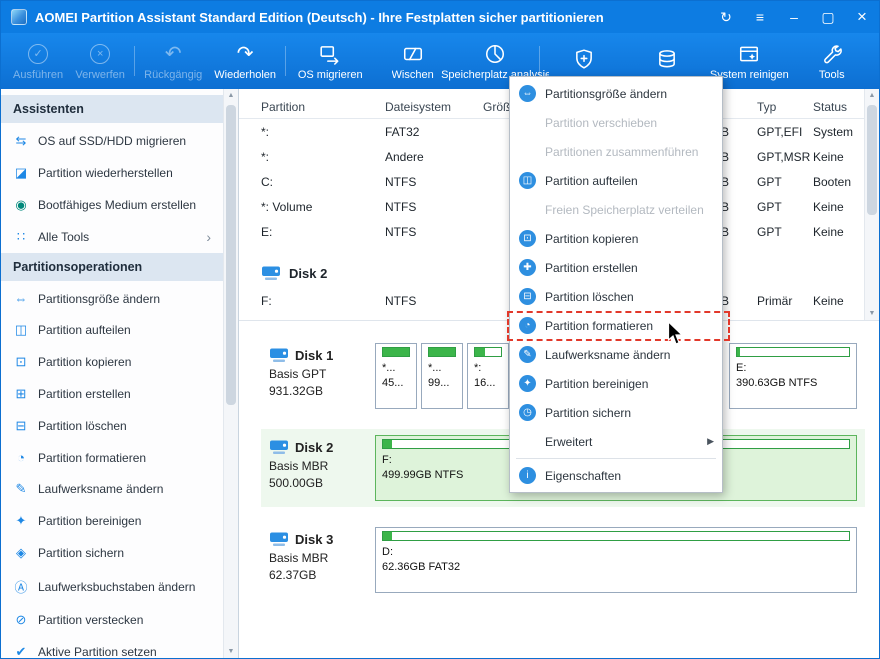 The image size is (880, 659). I want to click on clean-system-icon, so click(749, 54).